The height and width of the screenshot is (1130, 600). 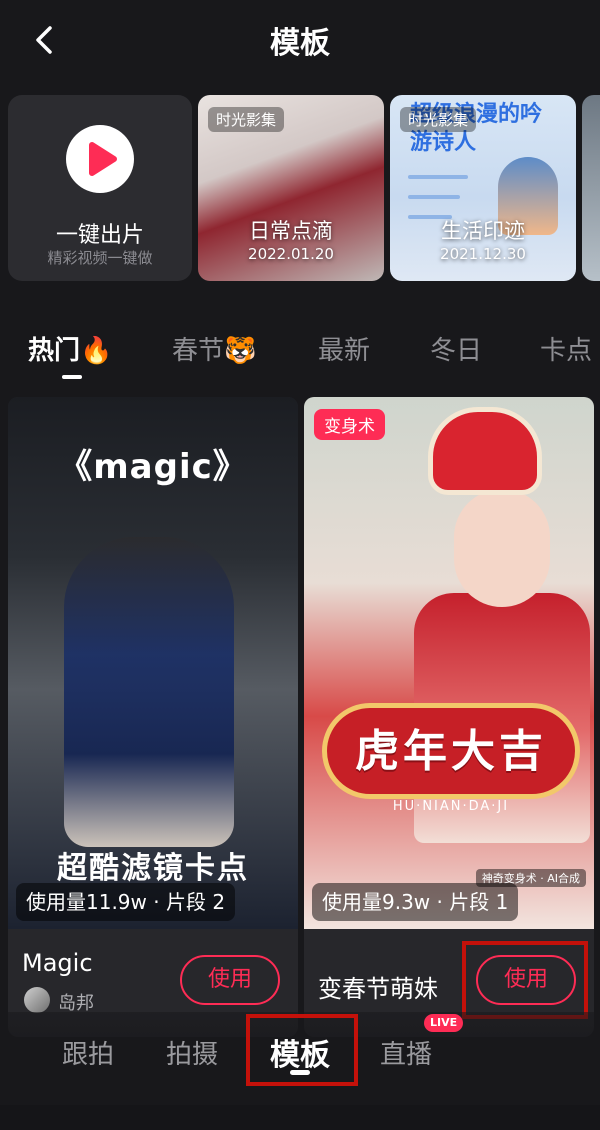 I want to click on oneclick-card: 一键出片 精彩视频一键做, so click(x=100, y=188).